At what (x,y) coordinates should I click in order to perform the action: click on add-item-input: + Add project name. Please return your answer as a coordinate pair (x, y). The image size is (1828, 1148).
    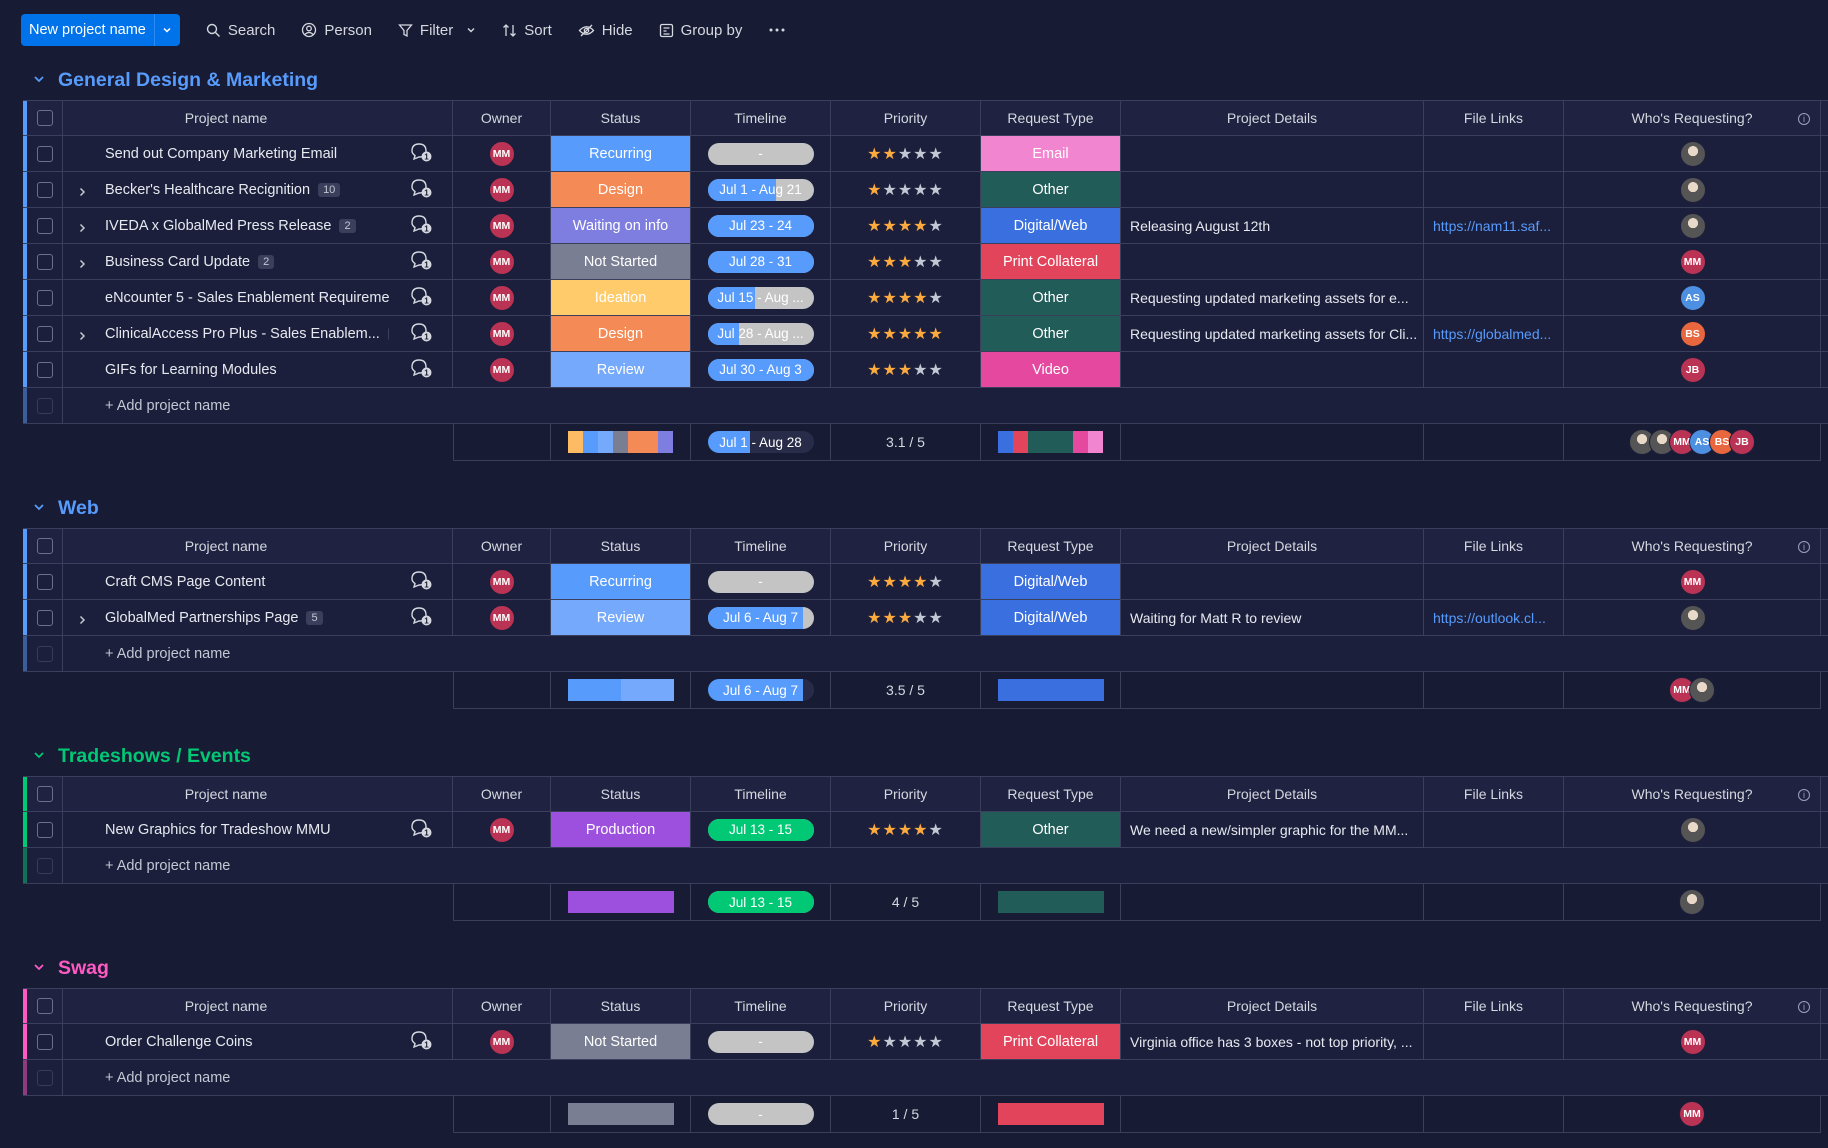
    Looking at the image, I should click on (167, 653).